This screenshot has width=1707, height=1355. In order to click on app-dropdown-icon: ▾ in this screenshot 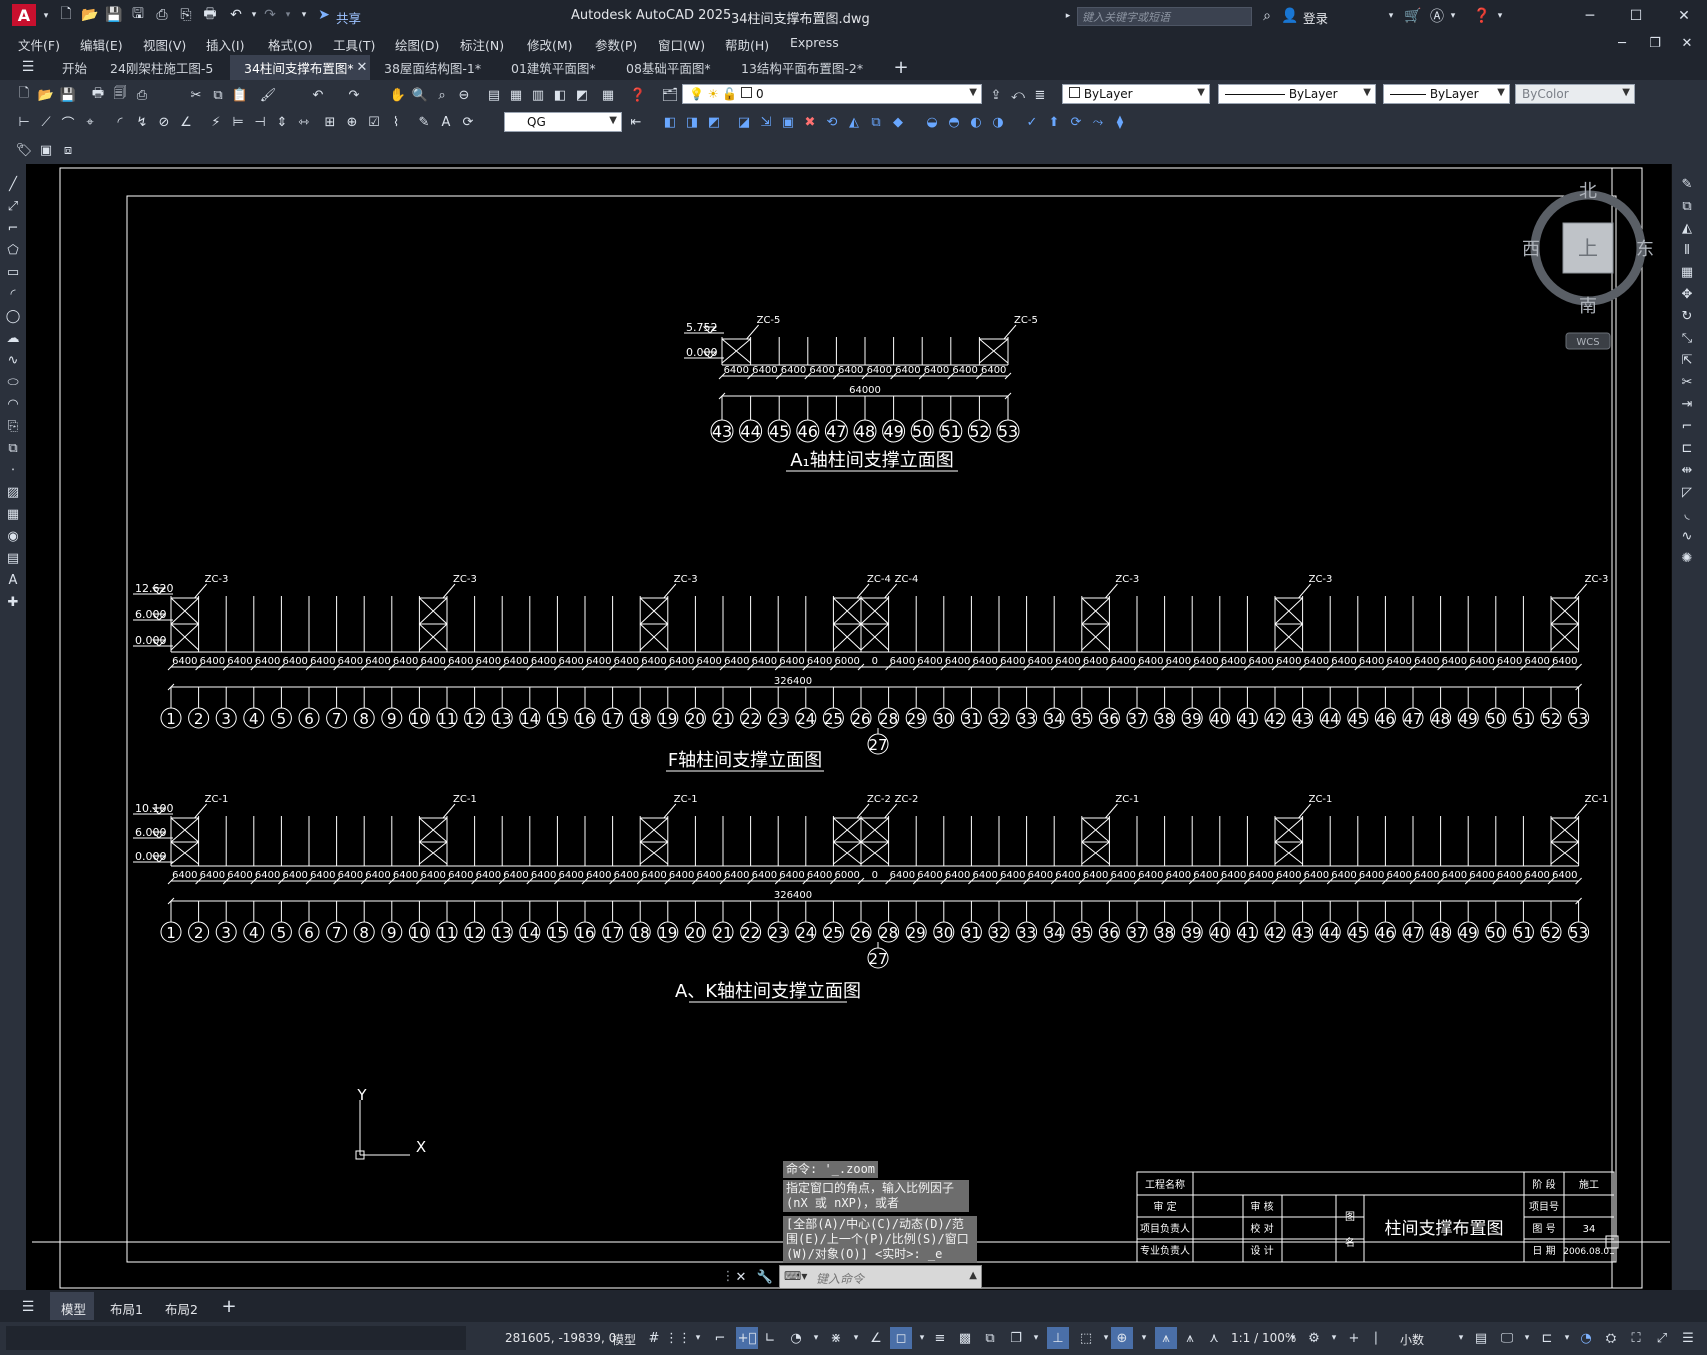, I will do `click(1453, 16)`.